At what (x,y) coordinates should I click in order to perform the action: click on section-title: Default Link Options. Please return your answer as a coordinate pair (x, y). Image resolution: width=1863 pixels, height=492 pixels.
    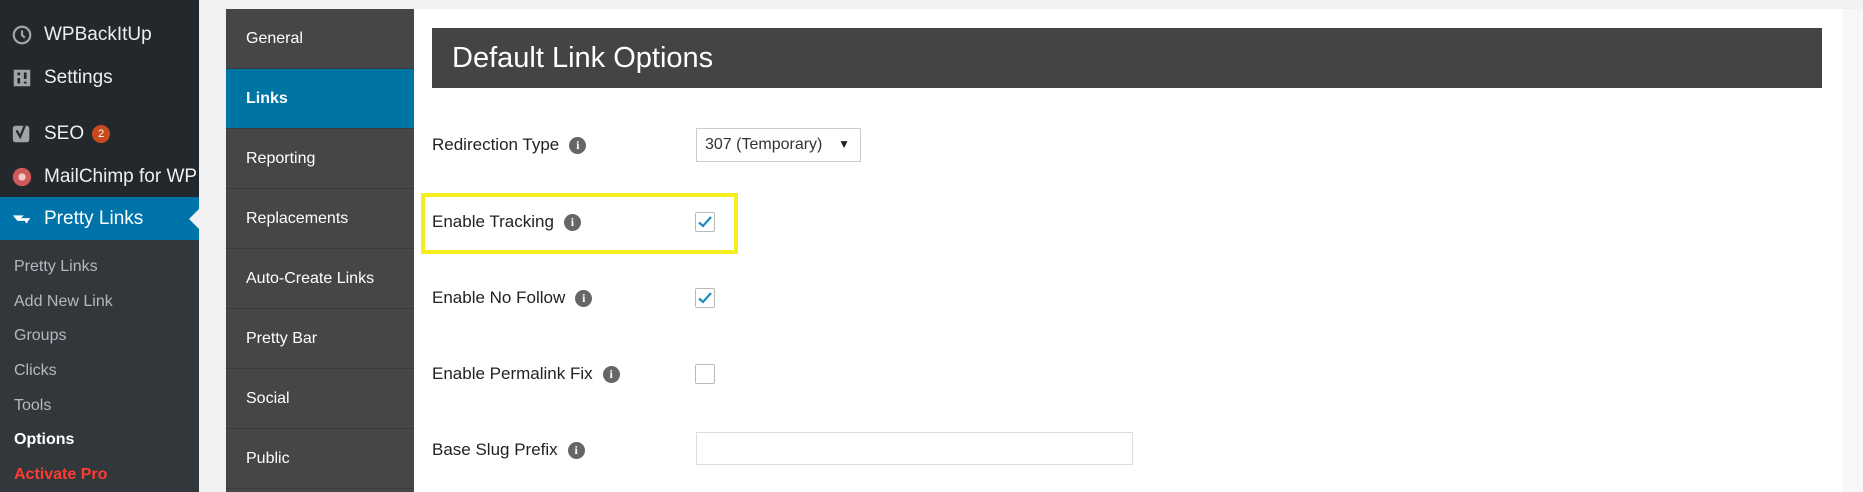
    Looking at the image, I should click on (583, 57).